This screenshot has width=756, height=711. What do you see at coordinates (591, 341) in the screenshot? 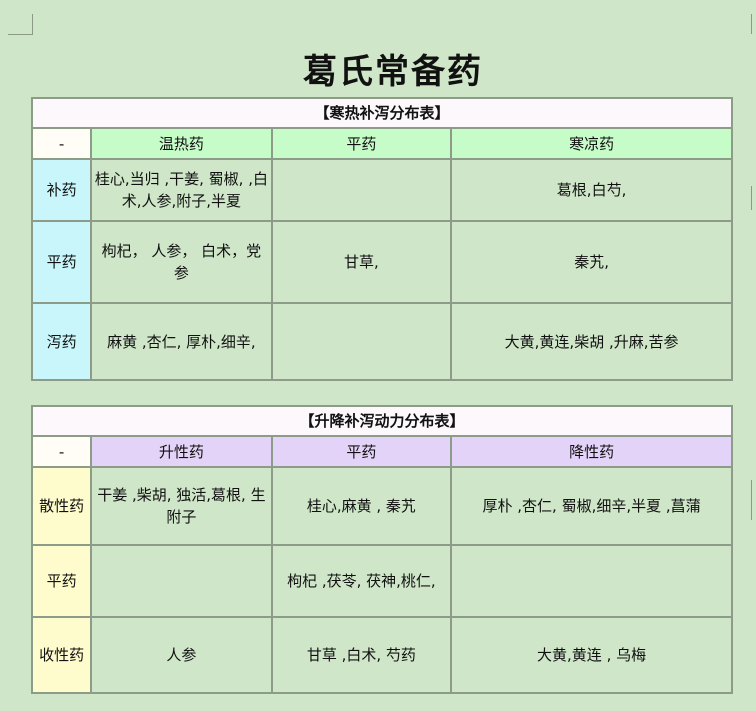
I see `table-cell: 大黄,黄连,柴胡 ,升麻,苦参` at bounding box center [591, 341].